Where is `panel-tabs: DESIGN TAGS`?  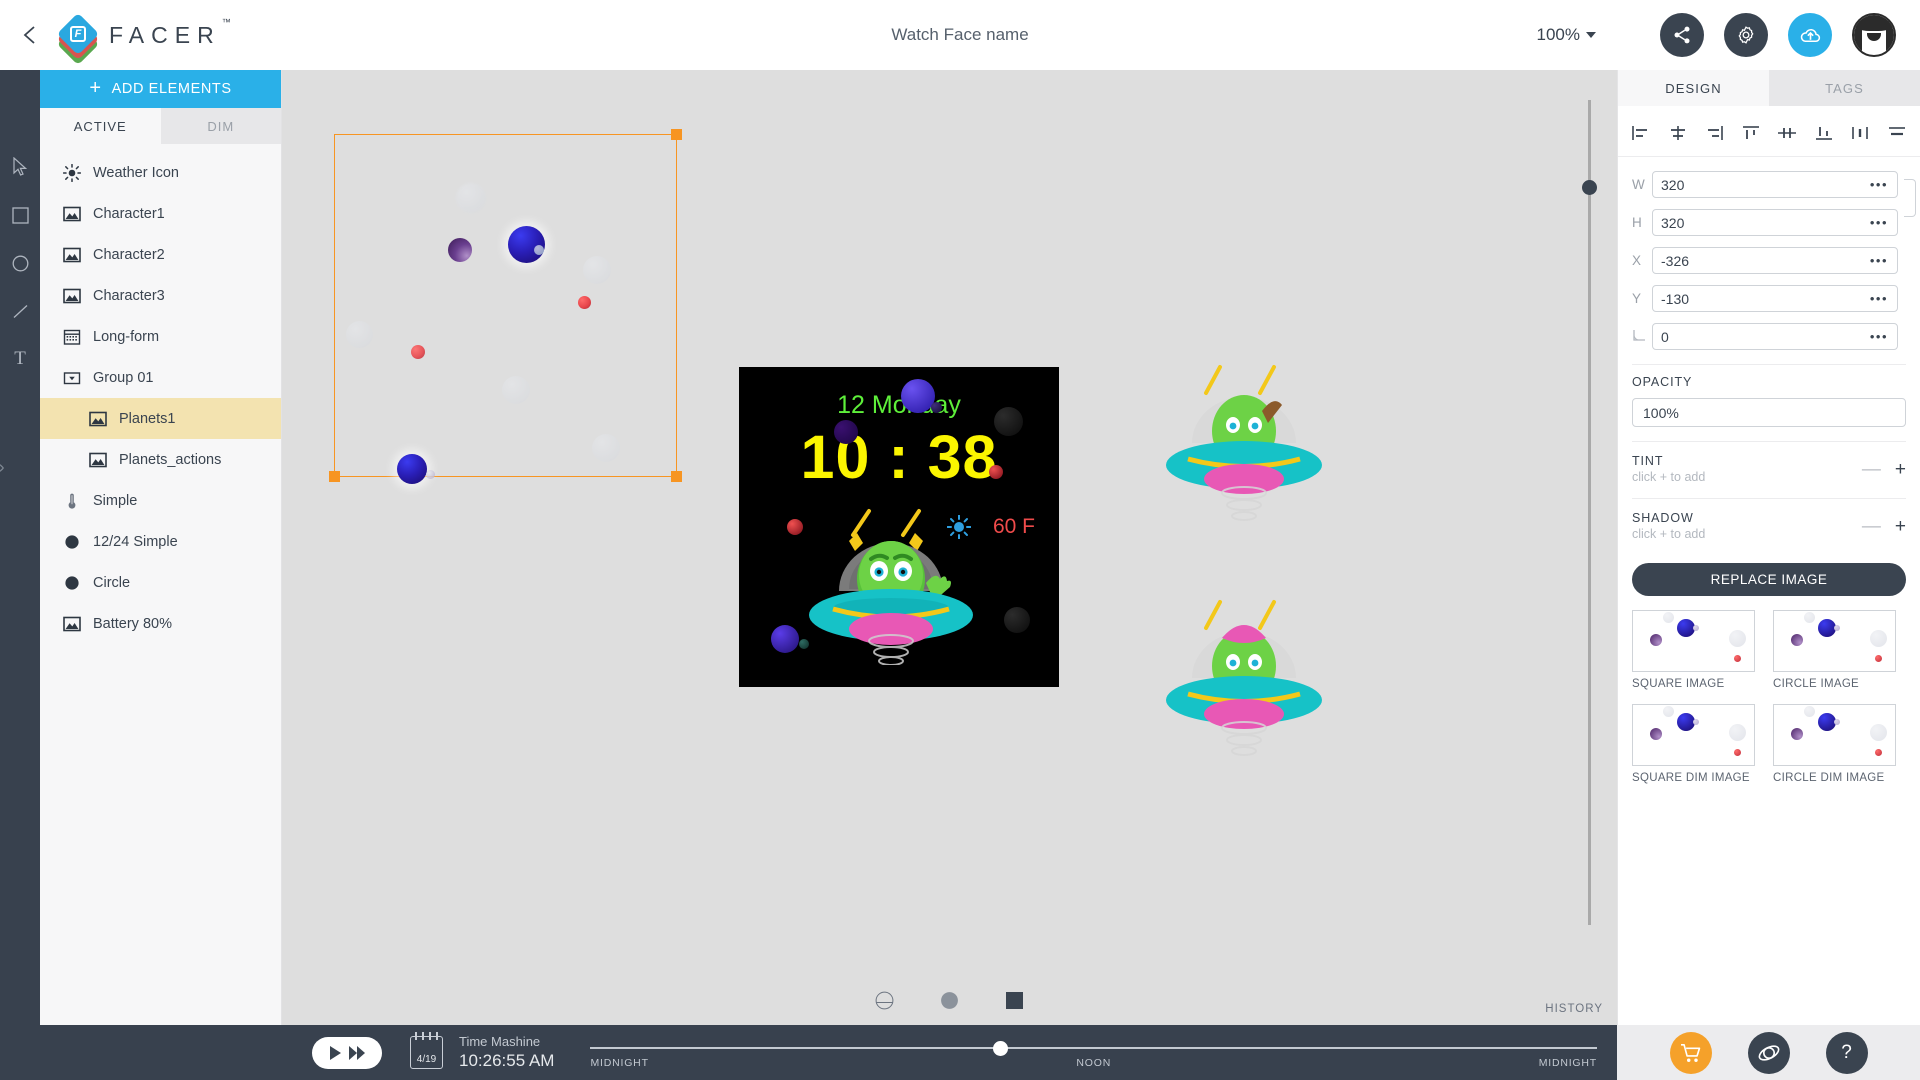
panel-tabs: DESIGN TAGS is located at coordinates (1769, 88).